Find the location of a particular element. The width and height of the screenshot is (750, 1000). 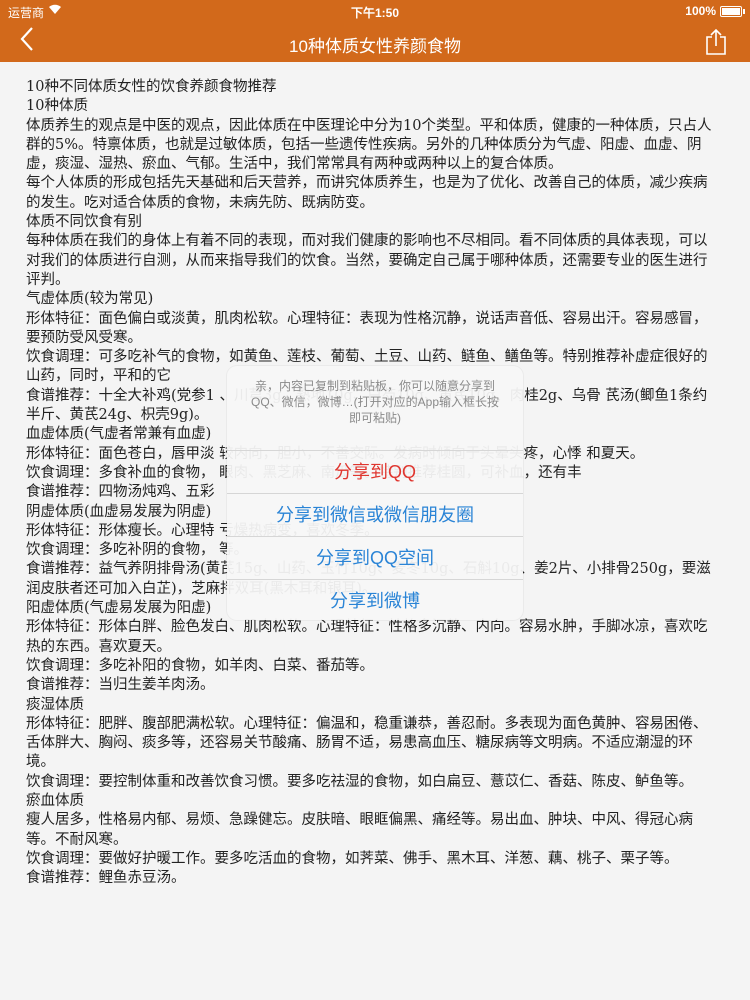

share-to-weibo-button: 分享到微博 is located at coordinates (375, 599).